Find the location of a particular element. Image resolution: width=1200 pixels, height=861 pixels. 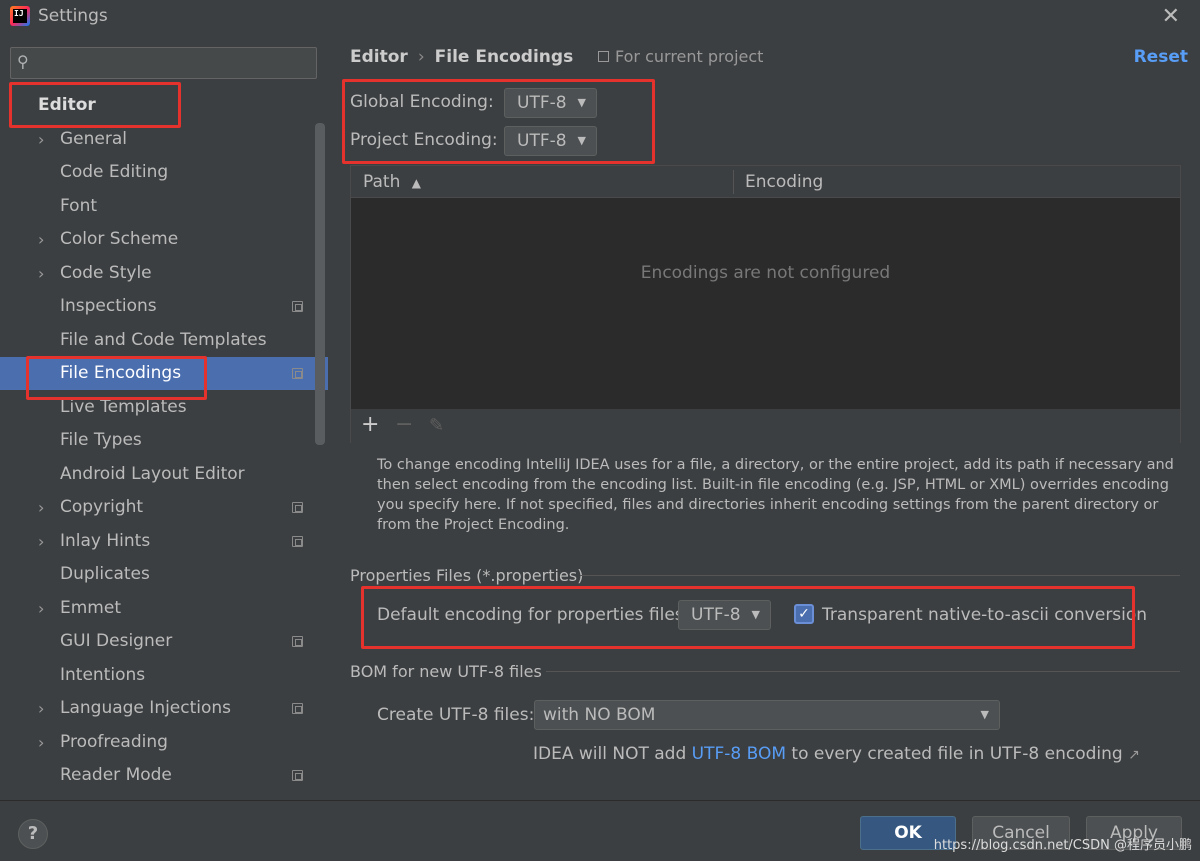

table-empty-message: Encodings are not configured is located at coordinates (765, 273).